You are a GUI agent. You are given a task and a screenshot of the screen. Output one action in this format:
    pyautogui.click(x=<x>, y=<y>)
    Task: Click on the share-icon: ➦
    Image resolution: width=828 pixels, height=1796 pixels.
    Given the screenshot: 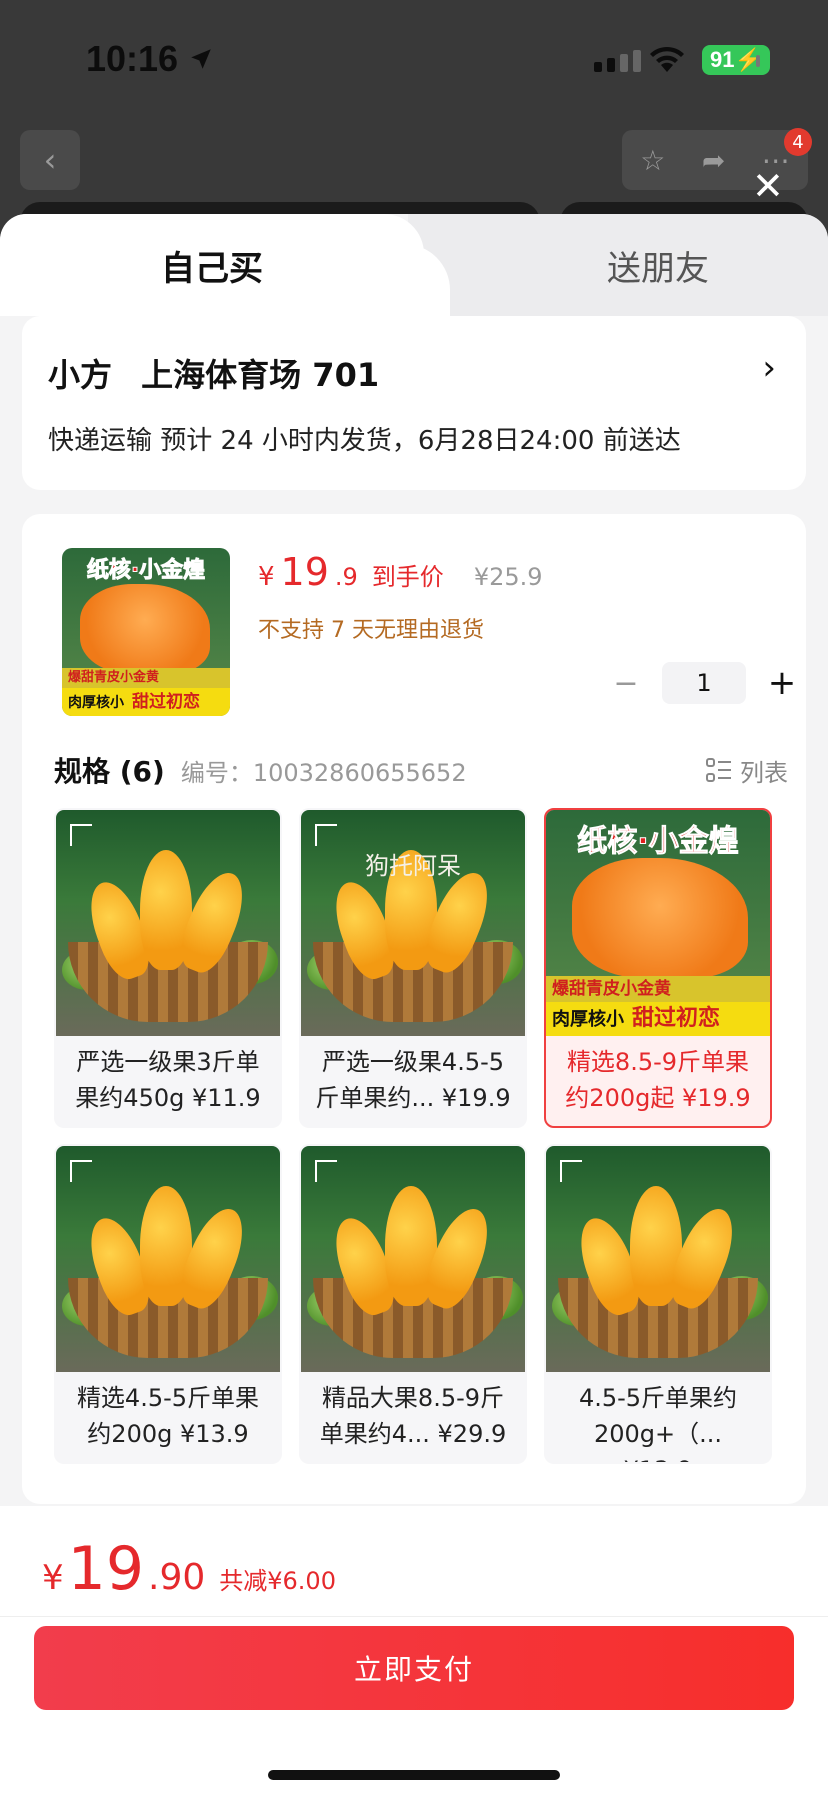 What is the action you would take?
    pyautogui.click(x=713, y=160)
    